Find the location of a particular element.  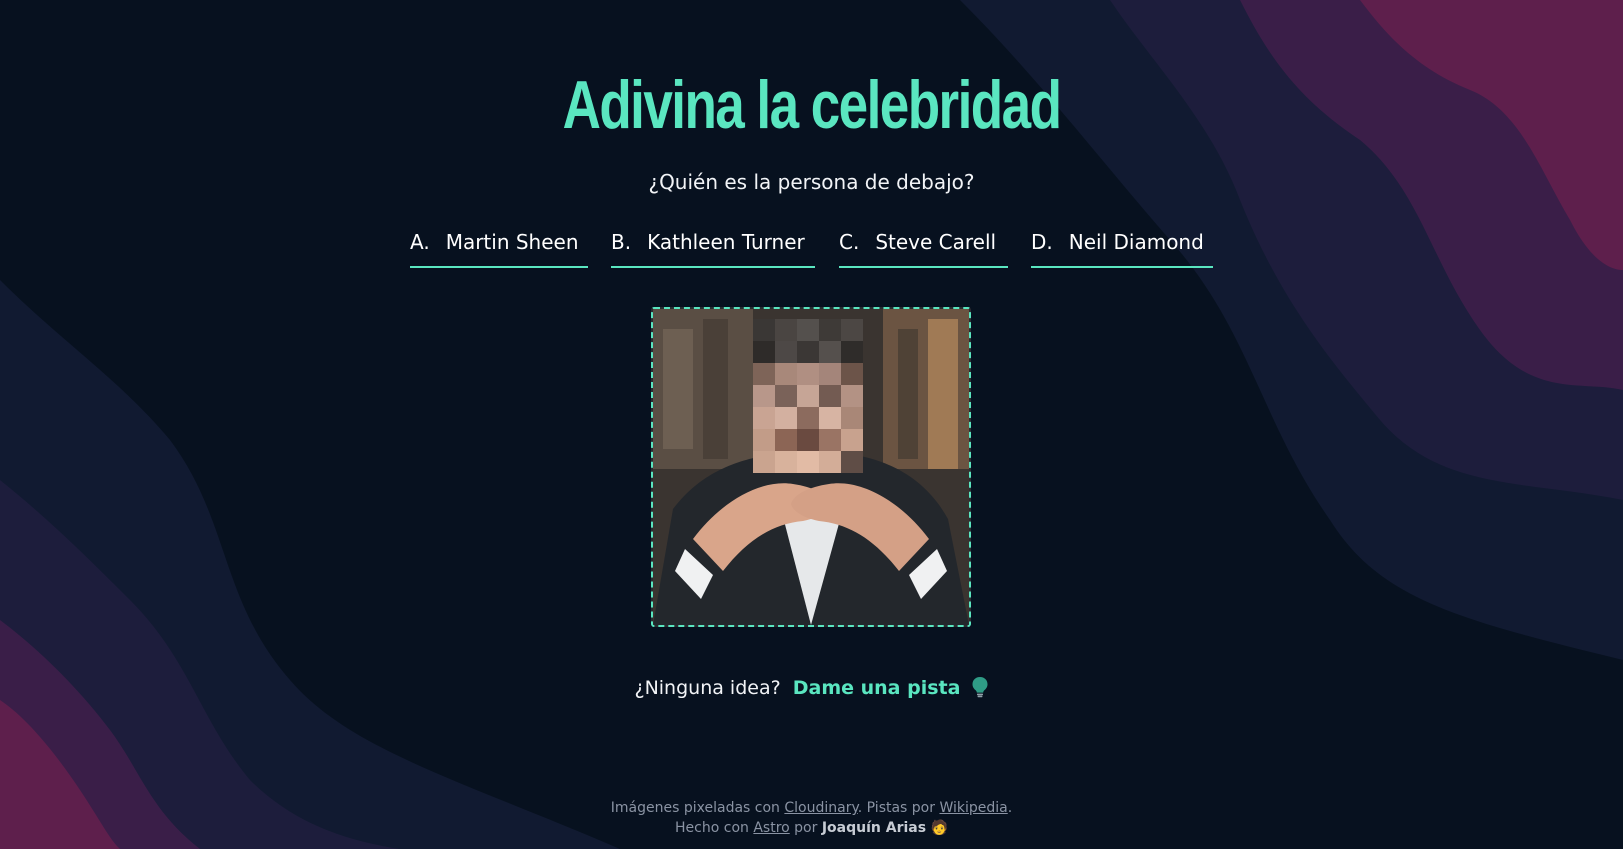

option-d-button: D. Neil Diamond is located at coordinates (1122, 247).